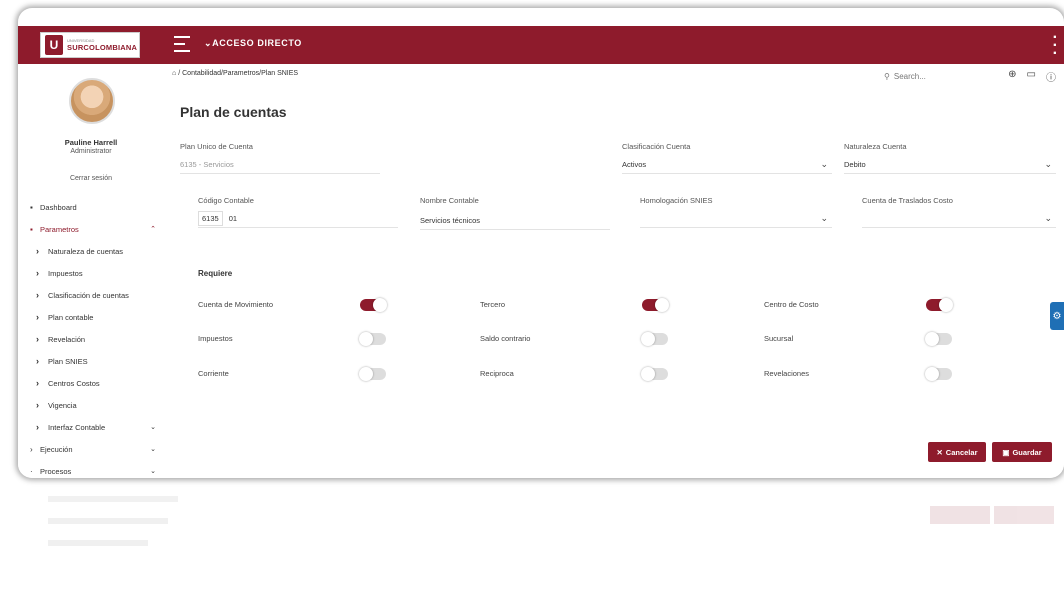  Describe the element at coordinates (95, 317) in the screenshot. I see `sidebar-item-plan-contable: › Plan contable` at that location.